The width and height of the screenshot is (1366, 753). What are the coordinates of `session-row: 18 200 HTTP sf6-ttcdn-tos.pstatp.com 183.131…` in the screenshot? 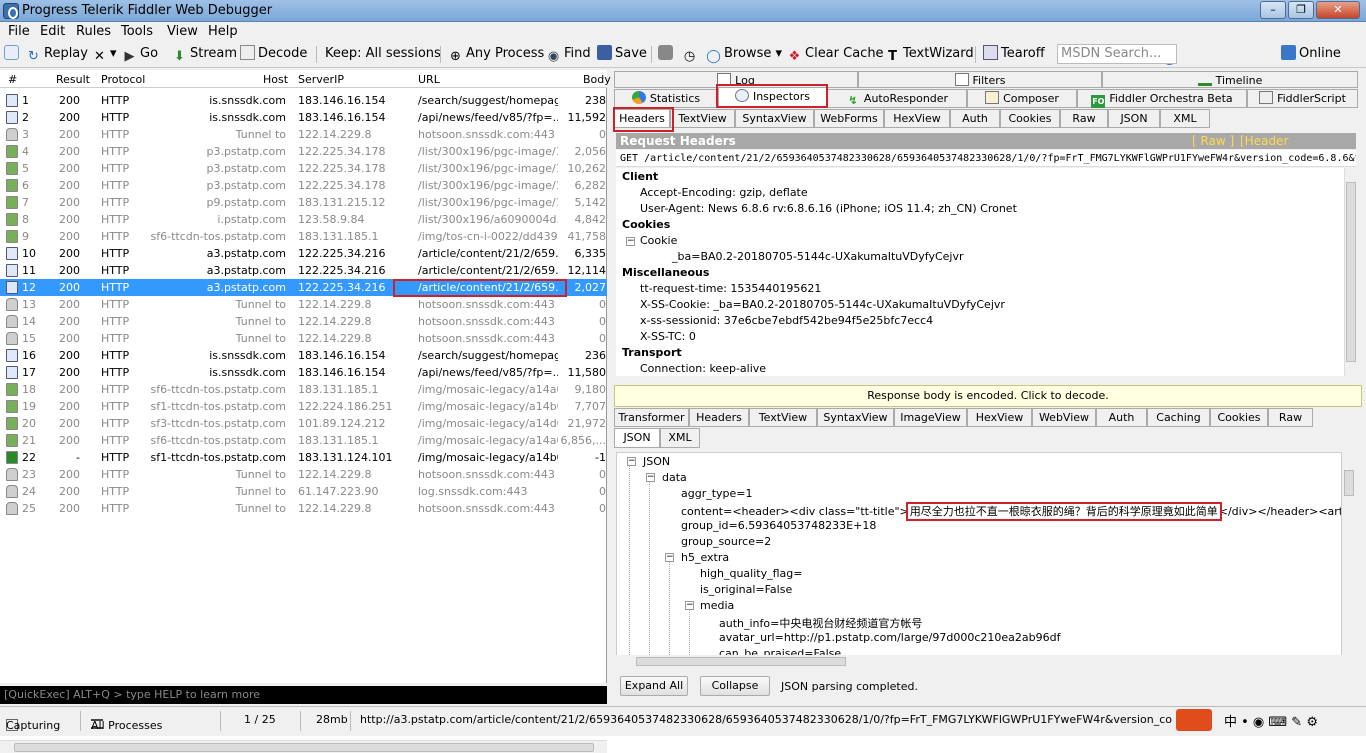 It's located at (303, 389).